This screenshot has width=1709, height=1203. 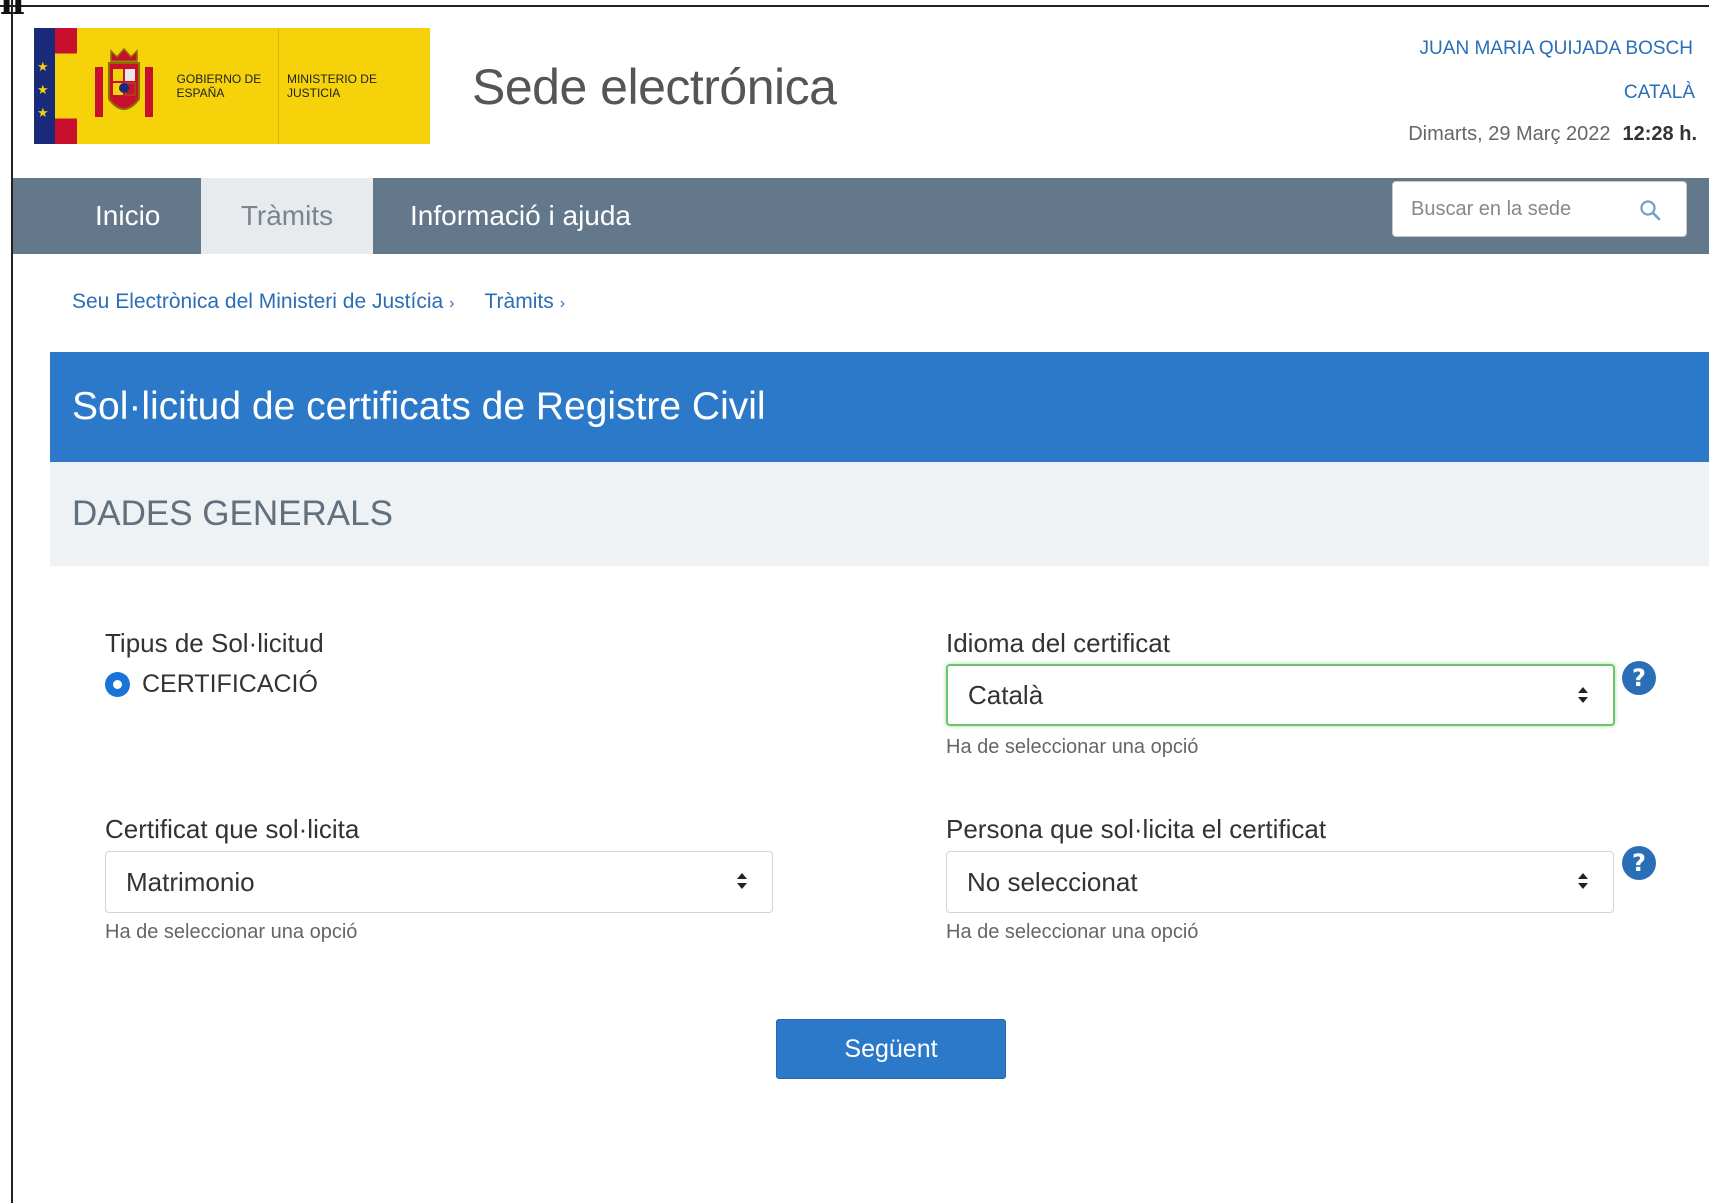 I want to click on section-header: DADES GENERALS, so click(x=879, y=514).